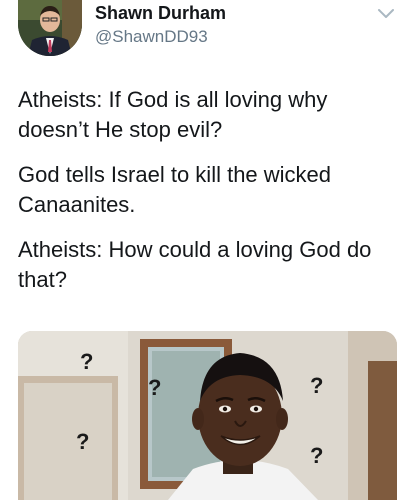  I want to click on display-name: Shawn Durham, so click(160, 13).